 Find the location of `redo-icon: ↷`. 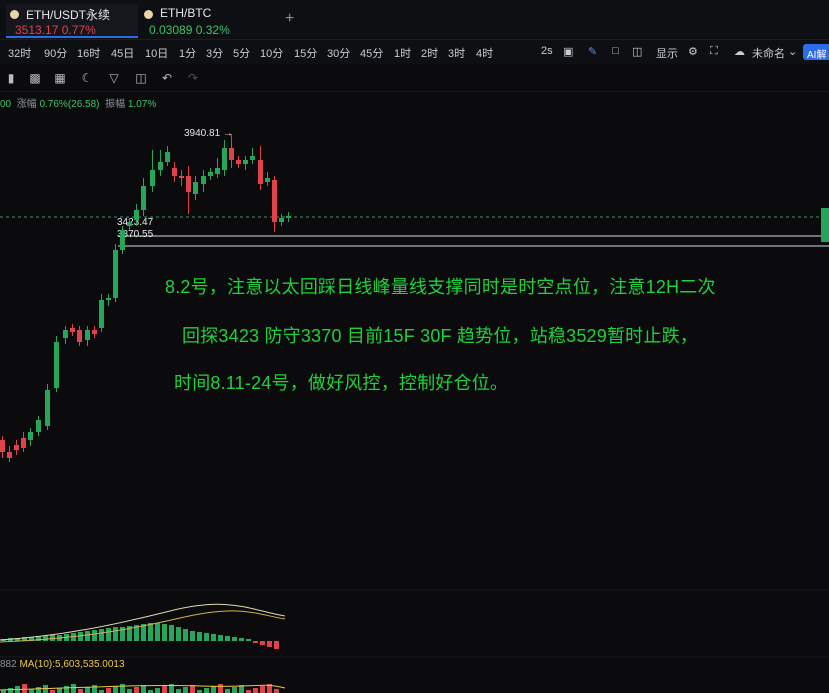

redo-icon: ↷ is located at coordinates (193, 78).